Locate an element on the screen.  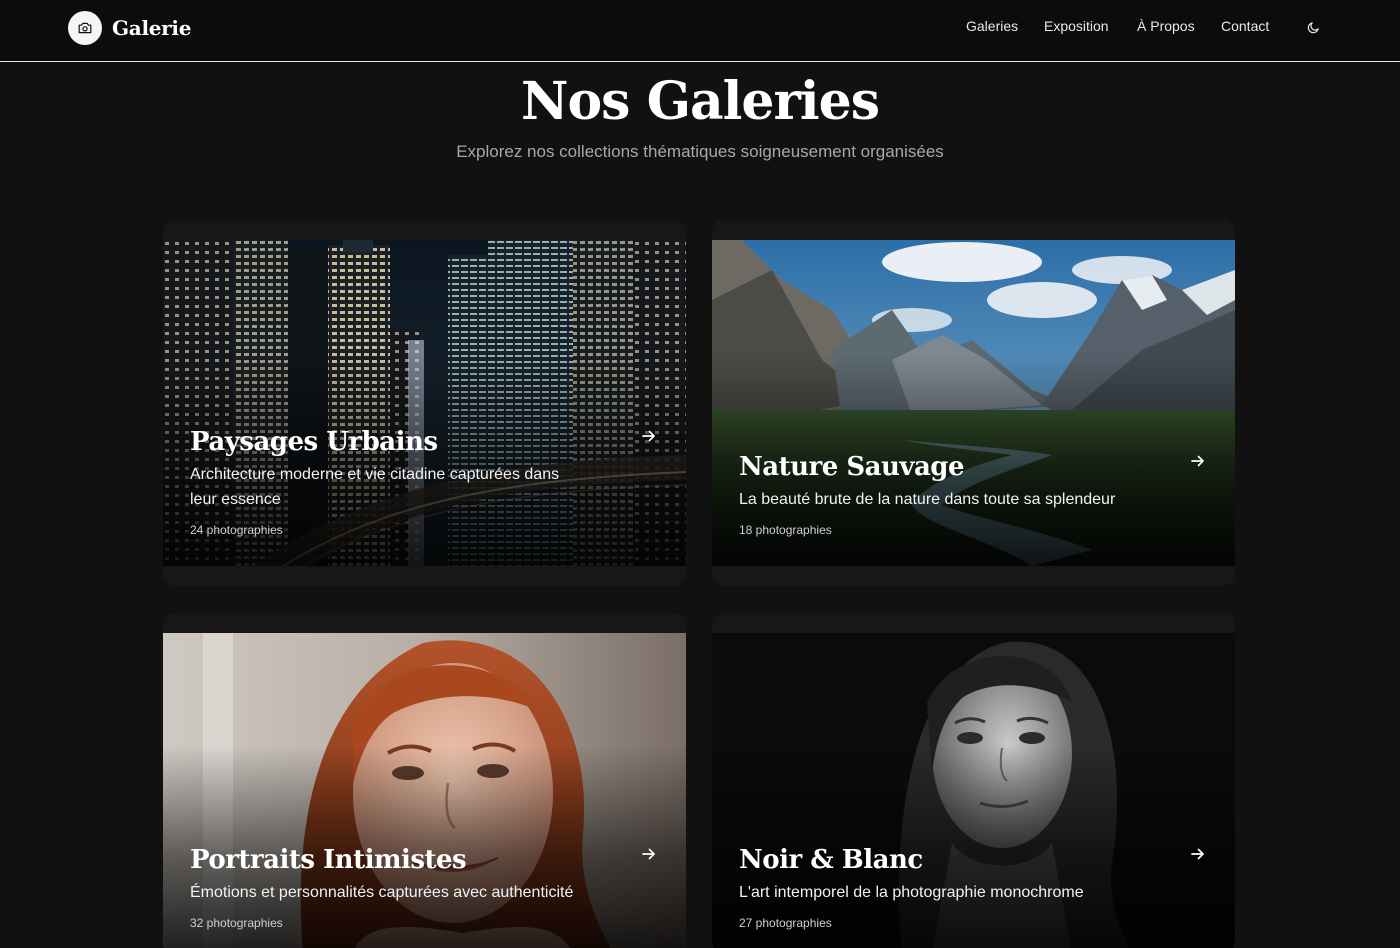
brand-logo: Galerie is located at coordinates (129, 28).